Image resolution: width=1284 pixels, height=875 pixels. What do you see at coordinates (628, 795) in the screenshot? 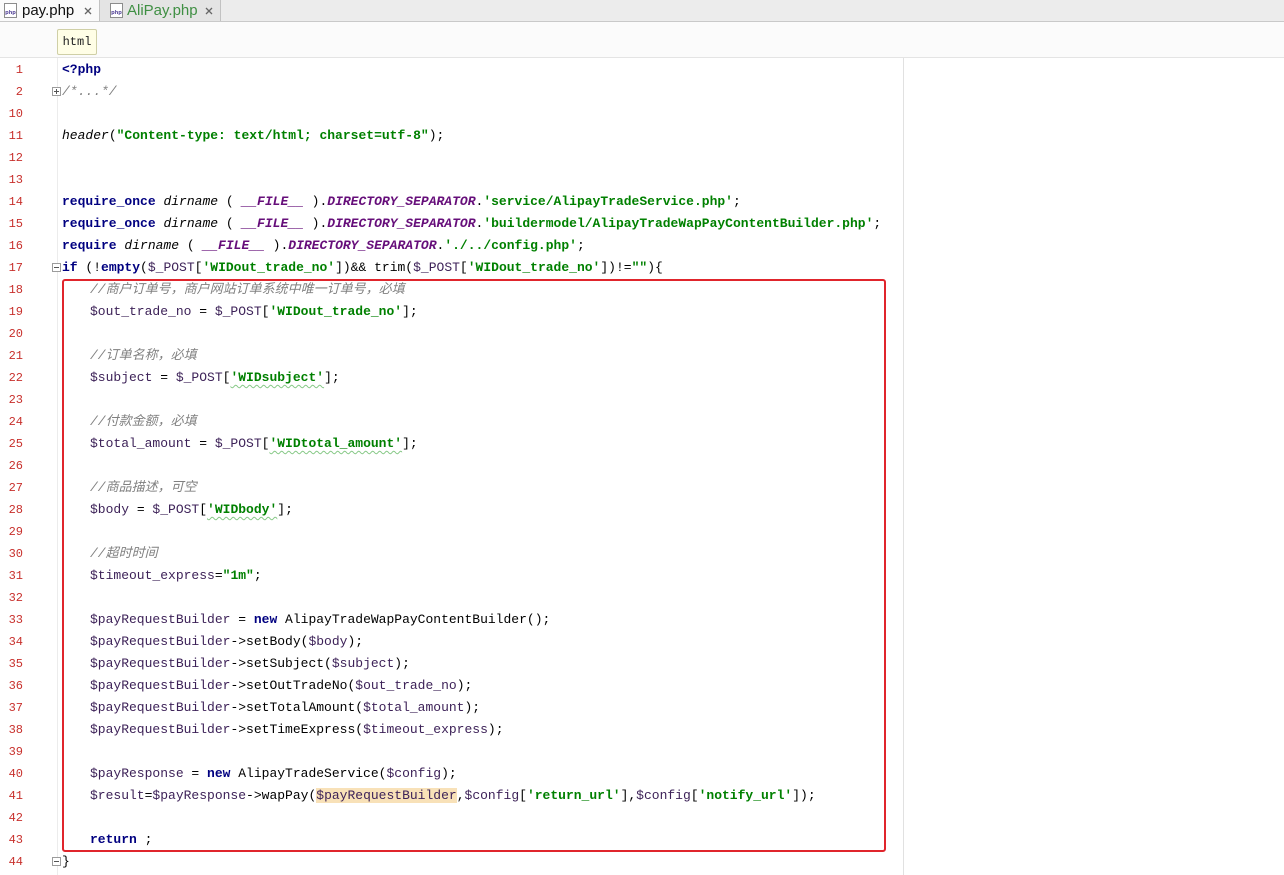
I see `code-text: ],` at bounding box center [628, 795].